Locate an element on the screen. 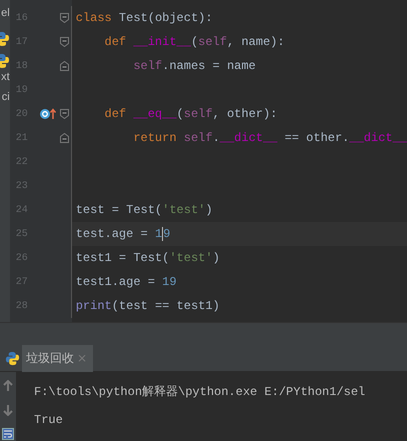  console-output-line: True is located at coordinates (49, 420).